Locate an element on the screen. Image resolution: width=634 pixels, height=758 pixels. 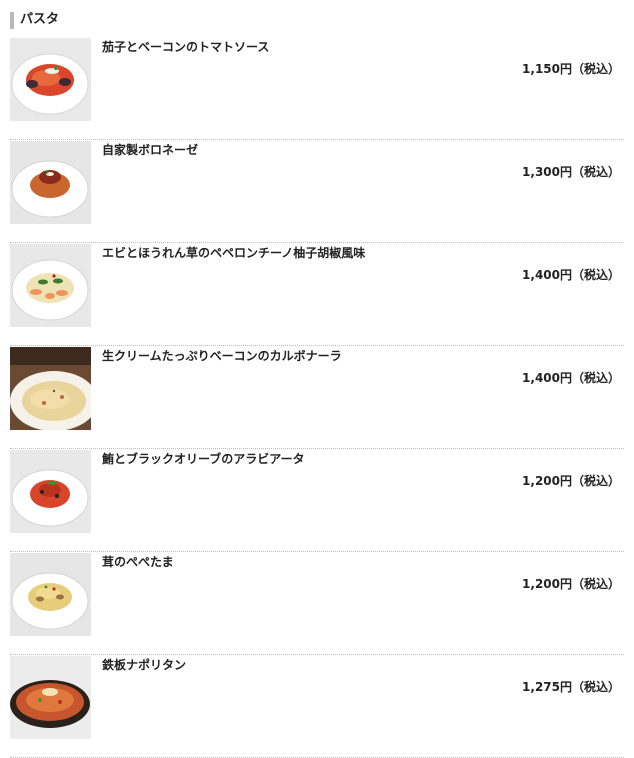
menu-item-name: 自家製ボロネーゼ is located at coordinates (150, 150).